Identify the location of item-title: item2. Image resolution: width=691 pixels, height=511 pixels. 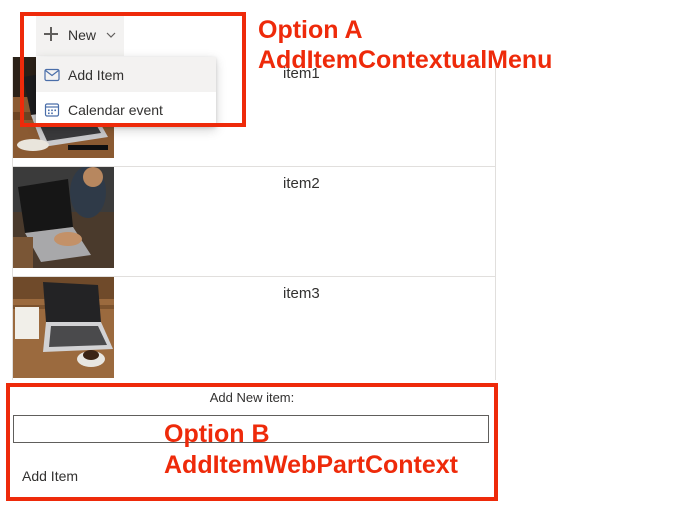
(301, 183).